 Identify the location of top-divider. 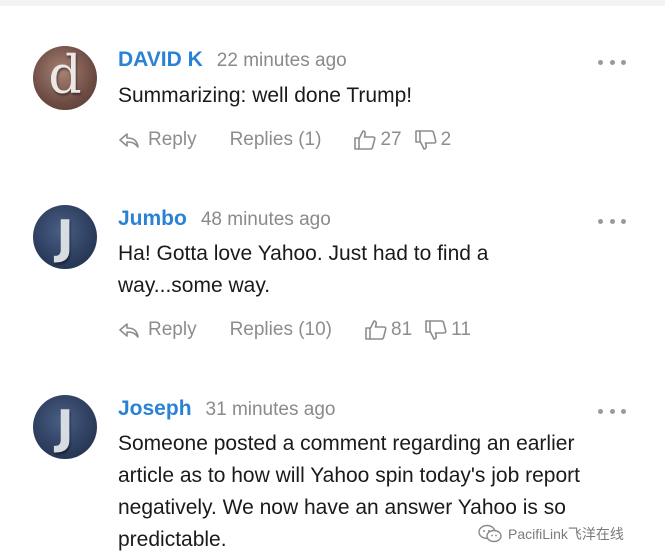
(332, 3).